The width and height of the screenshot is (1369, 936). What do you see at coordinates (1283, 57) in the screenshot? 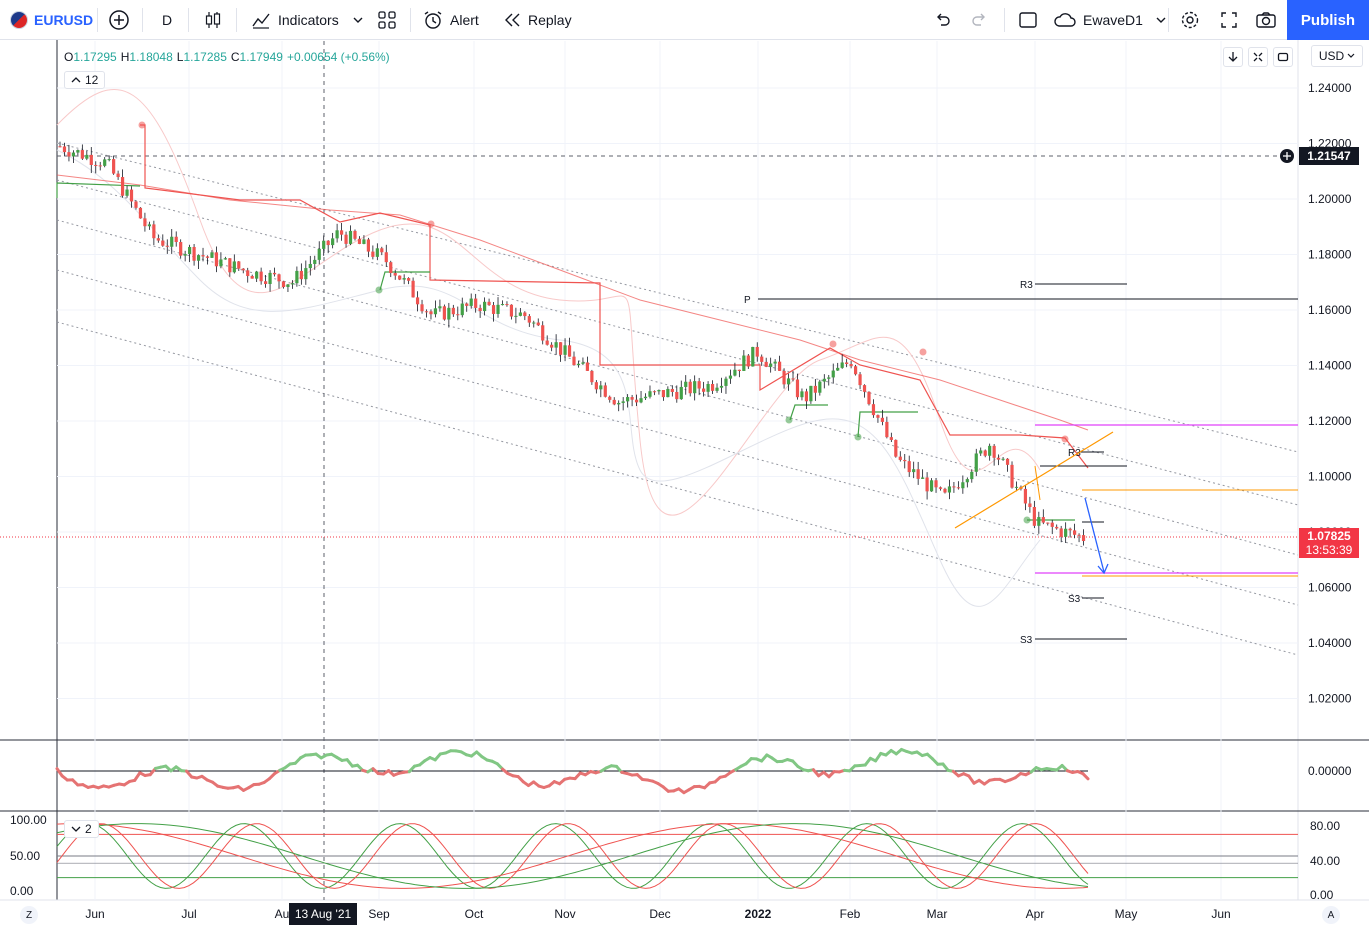
I see `pane-maximize-button` at bounding box center [1283, 57].